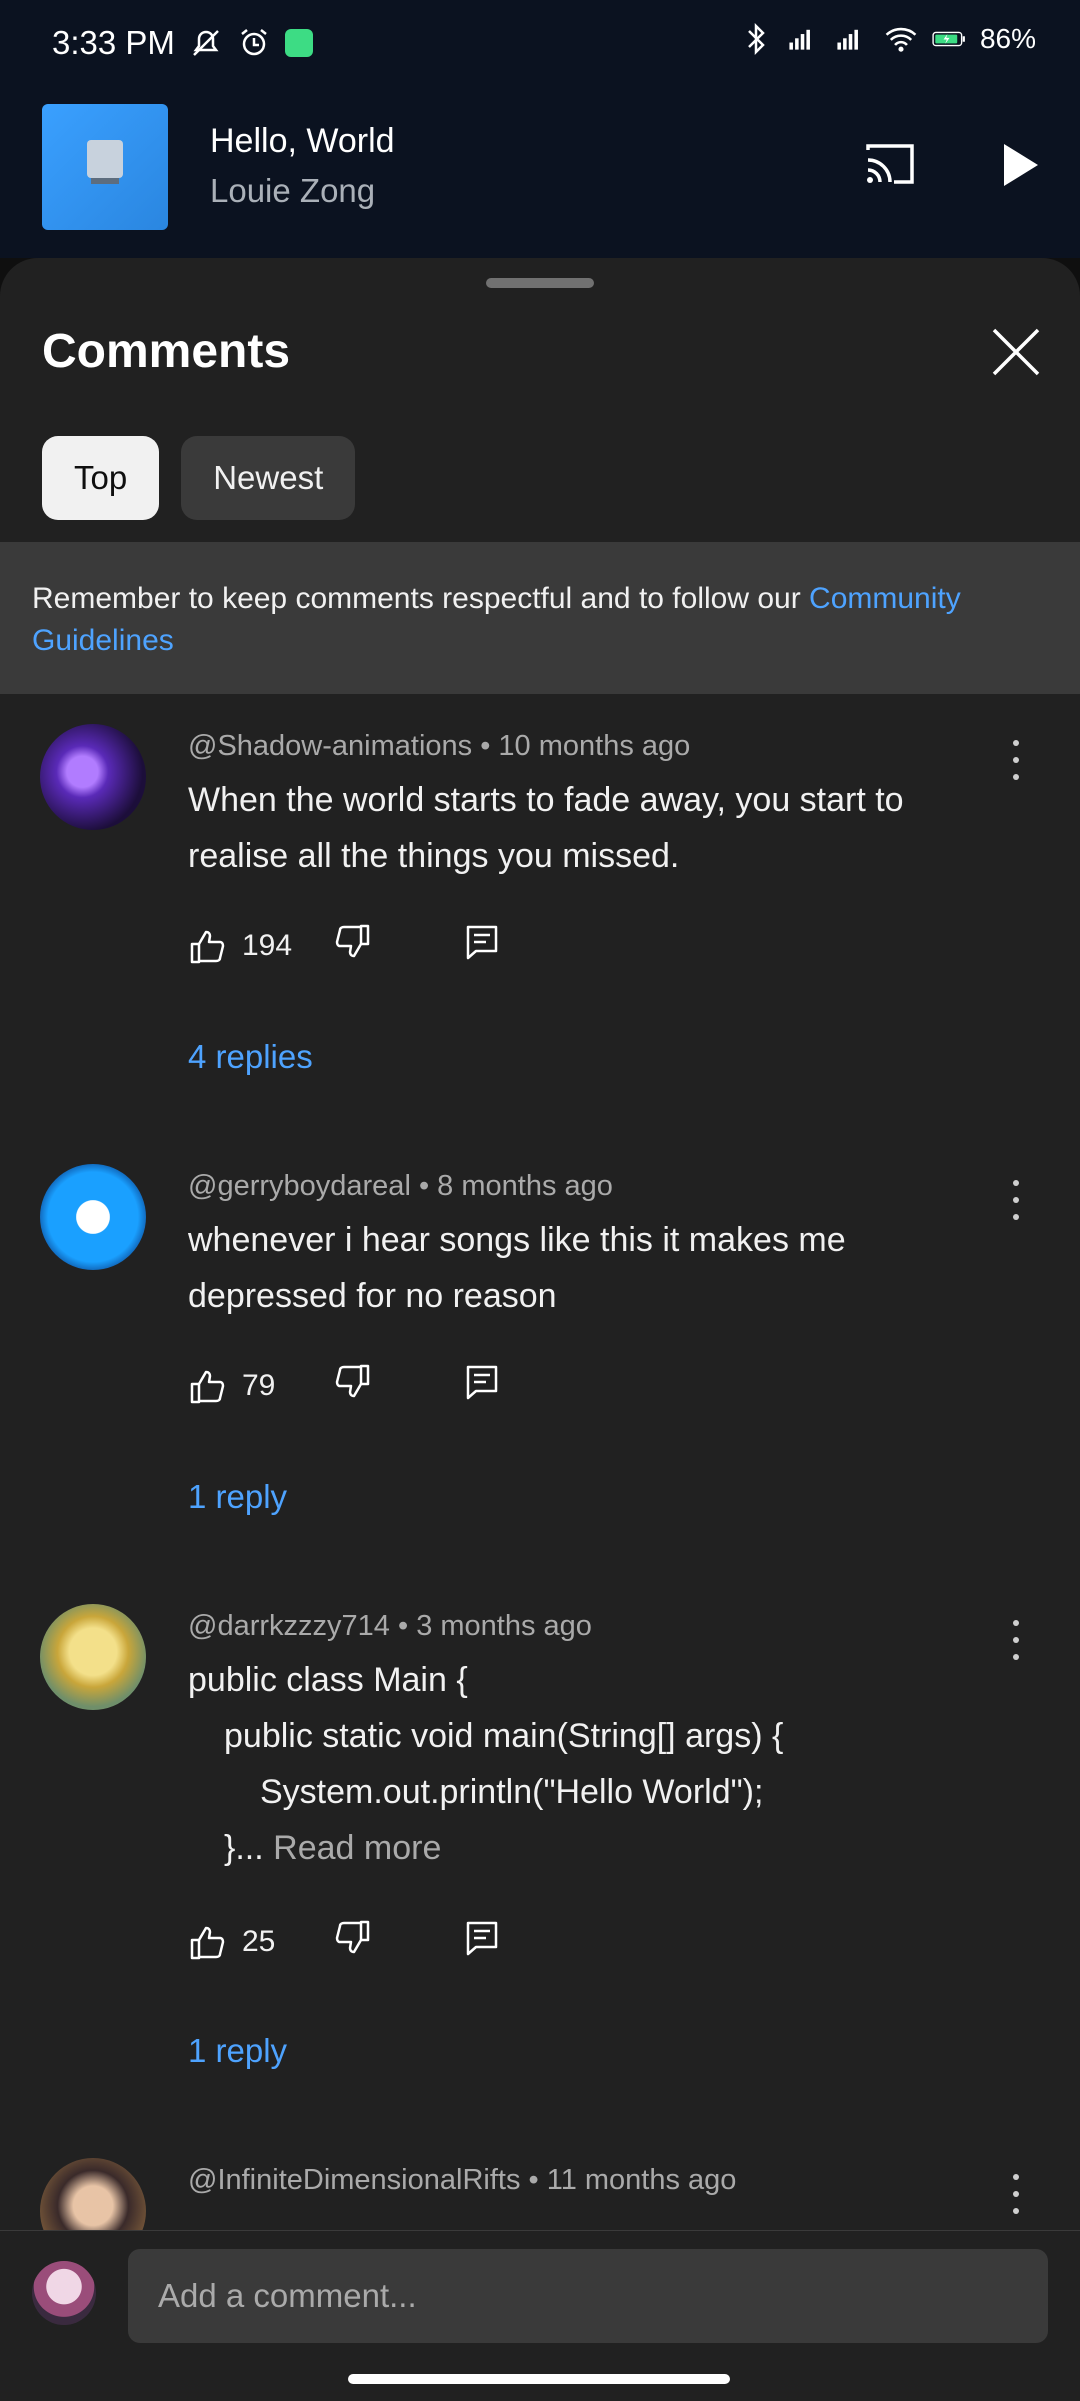 The height and width of the screenshot is (2401, 1080). Describe the element at coordinates (540, 175) in the screenshot. I see `mini-player: Hello, World Louie Zong` at that location.